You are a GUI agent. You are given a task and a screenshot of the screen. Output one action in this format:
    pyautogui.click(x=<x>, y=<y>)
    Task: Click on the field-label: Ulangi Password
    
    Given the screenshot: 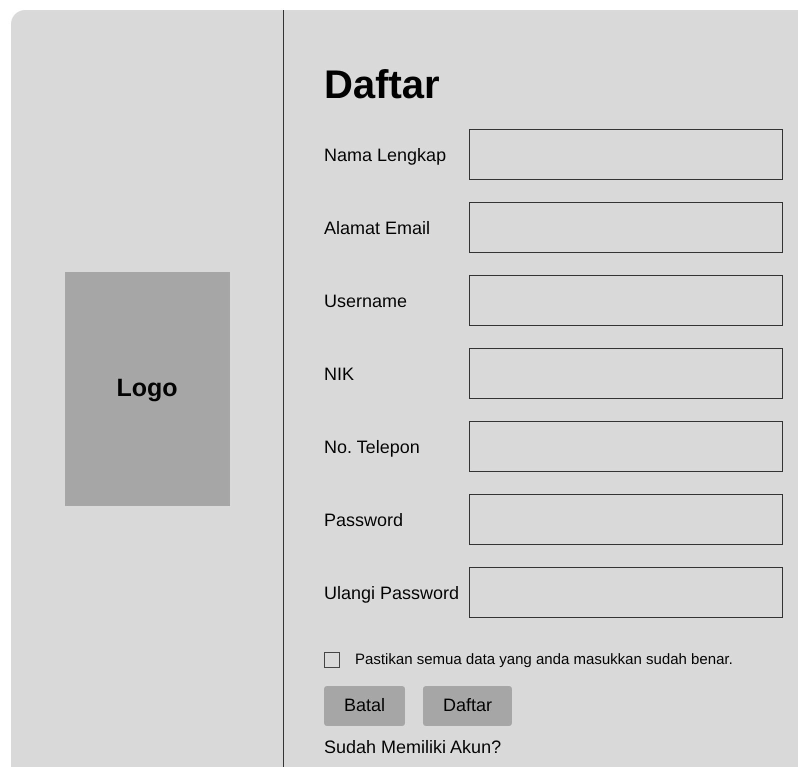 What is the action you would take?
    pyautogui.click(x=392, y=593)
    